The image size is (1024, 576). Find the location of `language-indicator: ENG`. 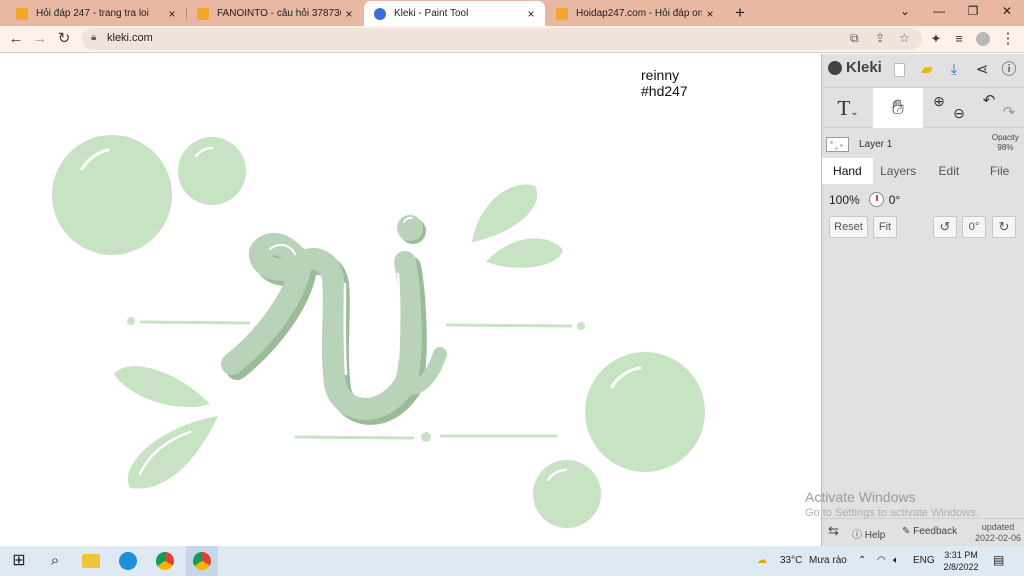

language-indicator: ENG is located at coordinates (924, 560).